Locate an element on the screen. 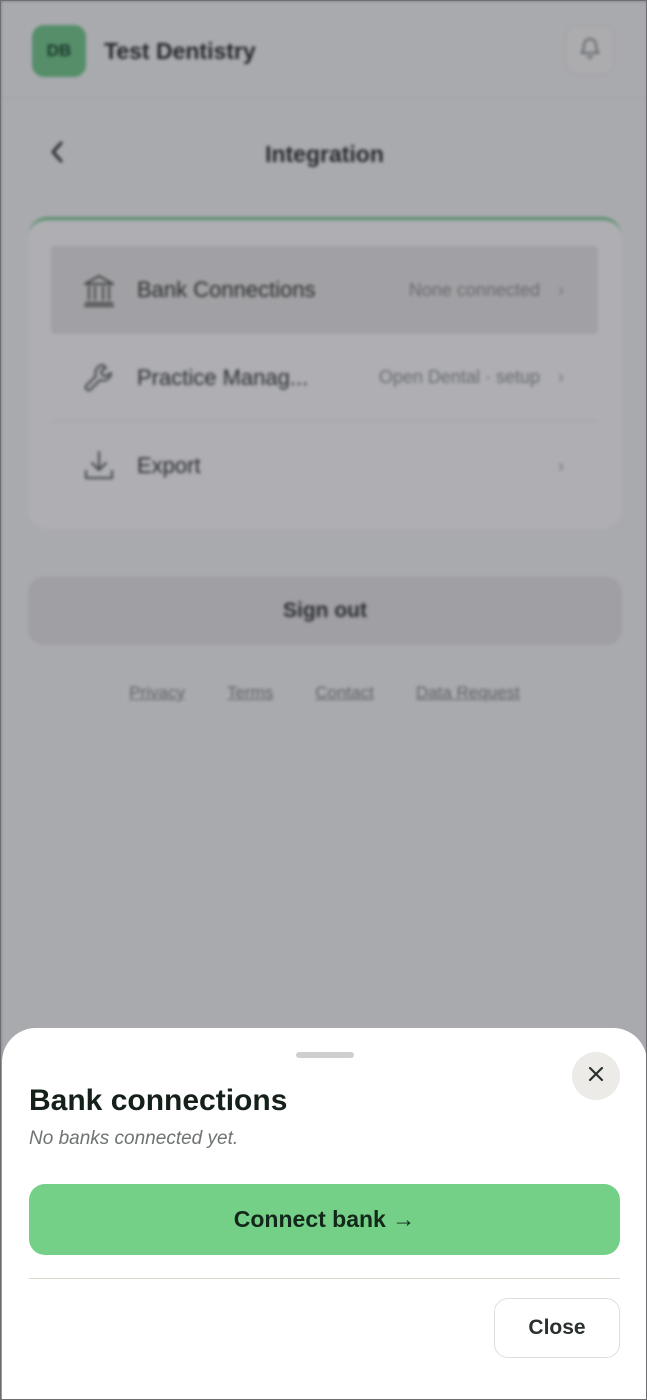 The height and width of the screenshot is (1400, 647). close-icon is located at coordinates (596, 1076).